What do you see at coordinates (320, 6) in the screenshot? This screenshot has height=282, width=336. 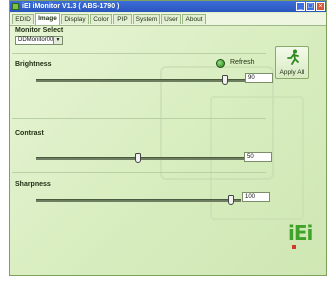 I see `close-button: ×` at bounding box center [320, 6].